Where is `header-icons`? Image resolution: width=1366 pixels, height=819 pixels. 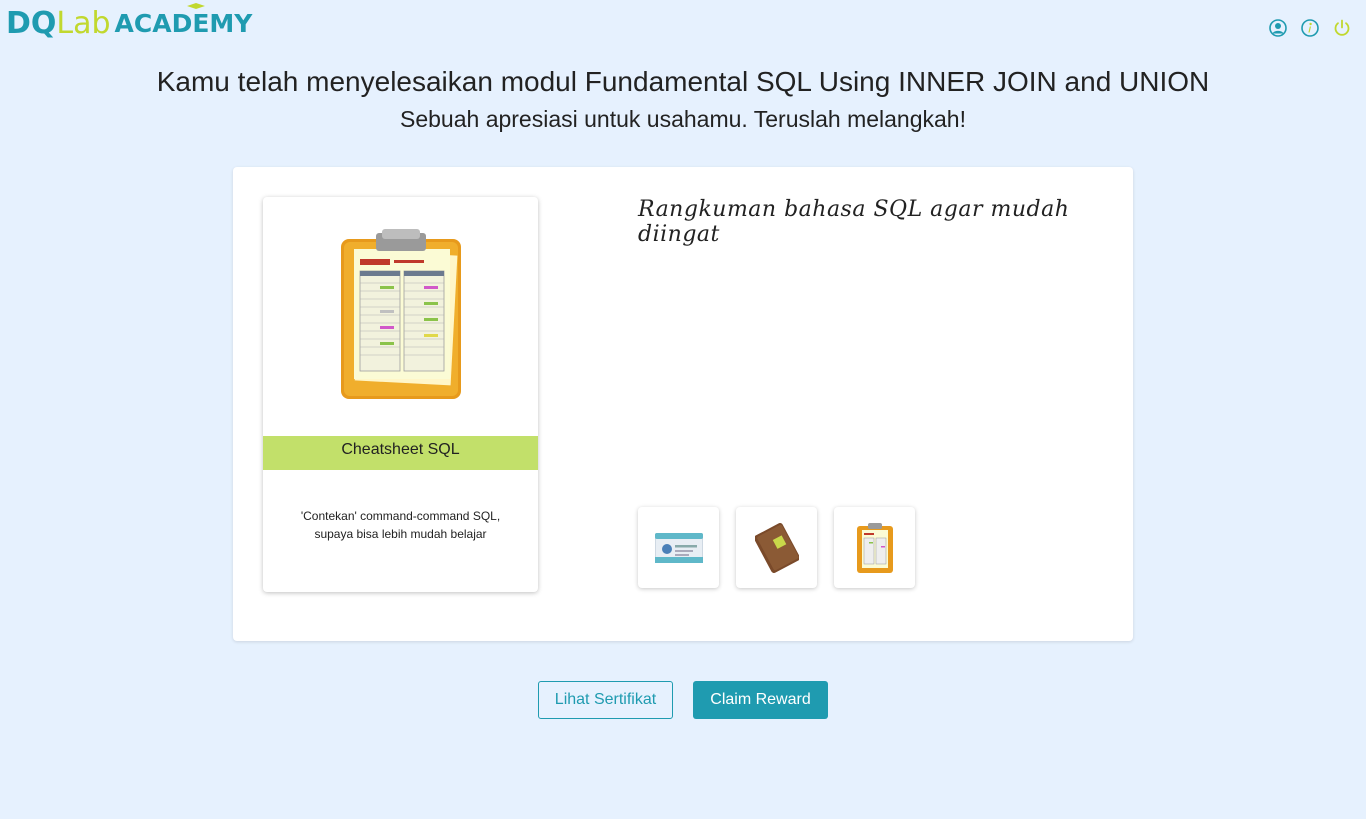 header-icons is located at coordinates (1310, 28).